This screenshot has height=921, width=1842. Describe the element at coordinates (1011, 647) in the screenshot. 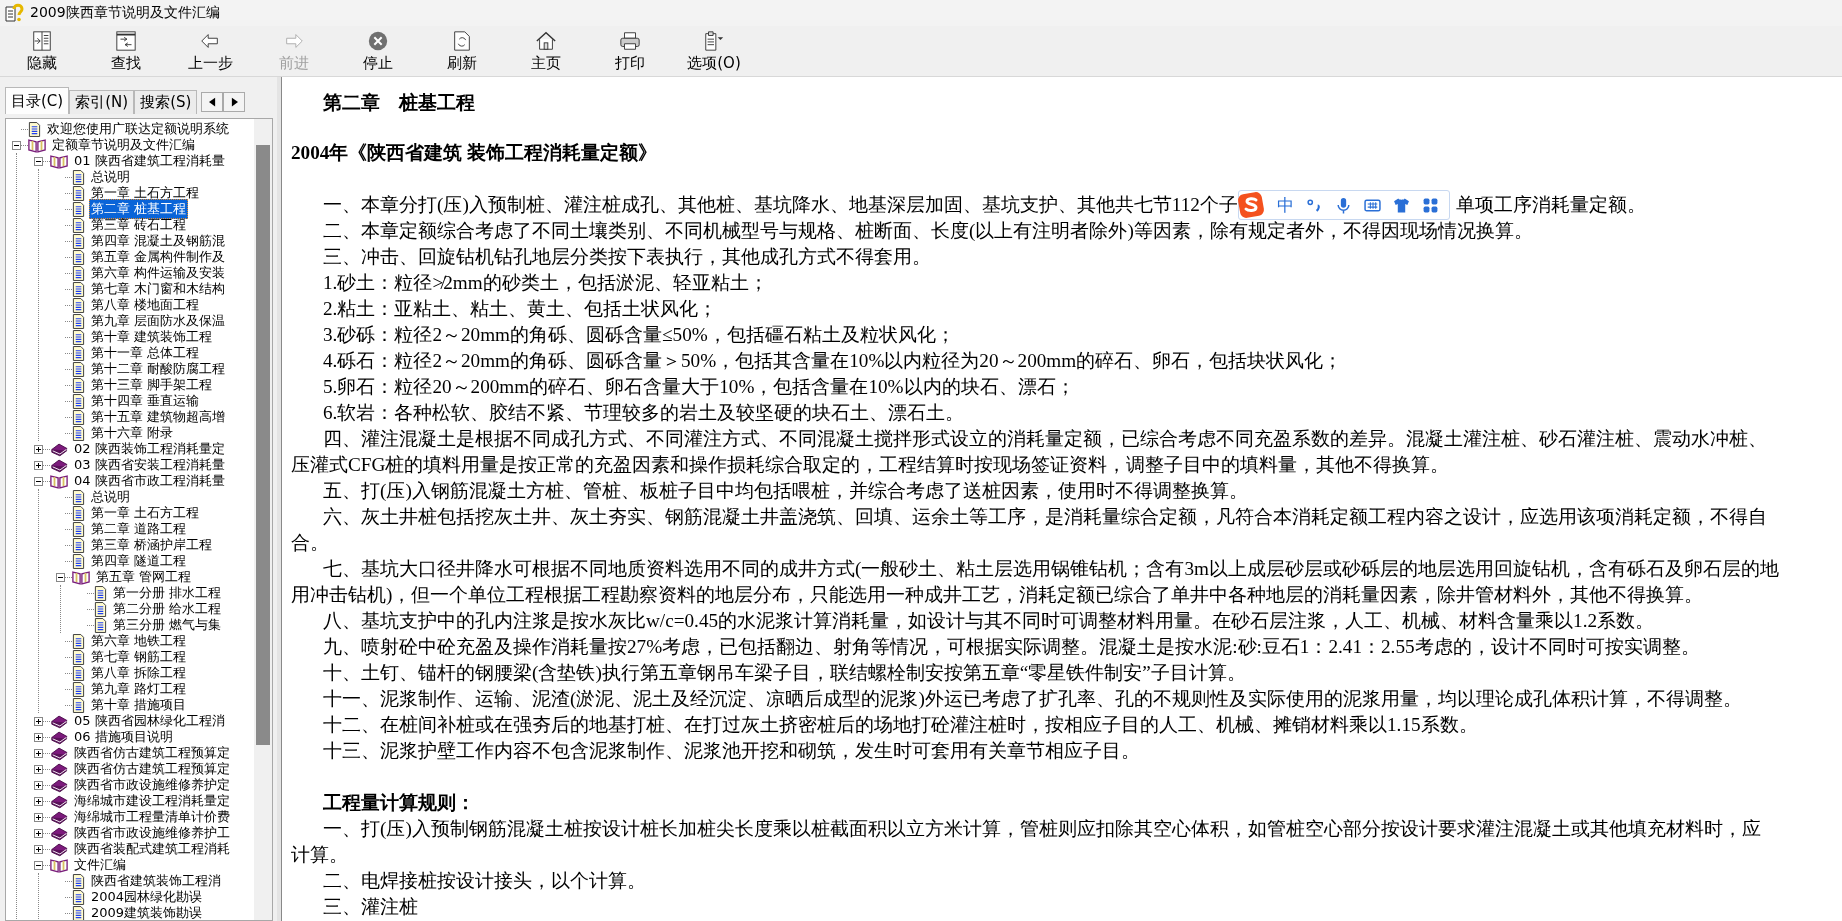

I see `paragraph-text: 九、喷射砼中砼充盈及操作消耗量按27%考虑，已包括翻边、射角等情况，可根据实际调整。混凝土是按水泥:砂:豆石1：2.41：2.55考虑的，设计不同时可按实调整。` at that location.